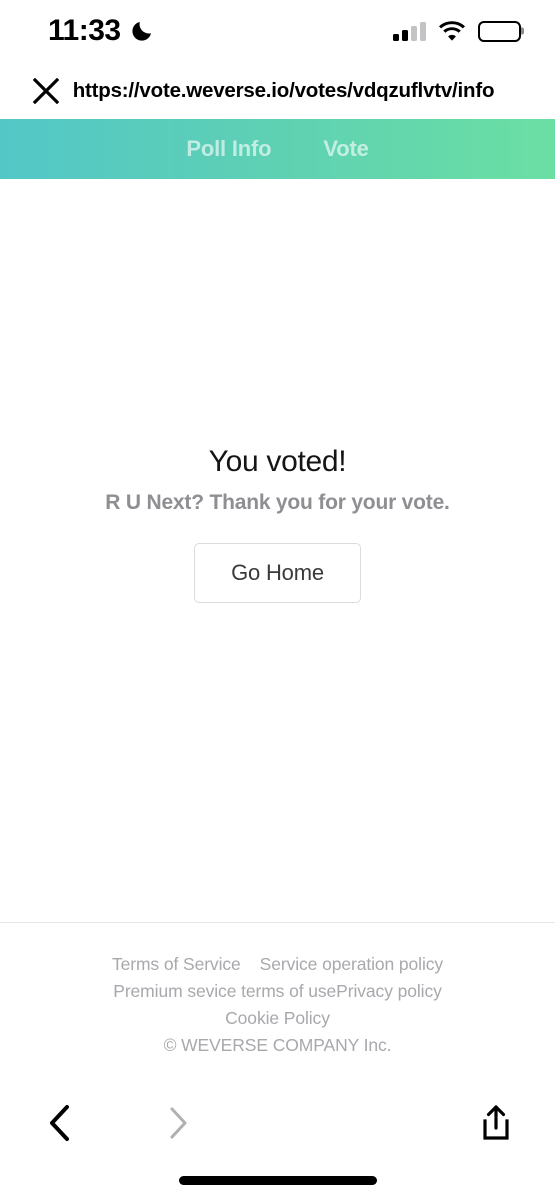 The image size is (555, 1200). I want to click on cellular-signal-icon, so click(409, 31).